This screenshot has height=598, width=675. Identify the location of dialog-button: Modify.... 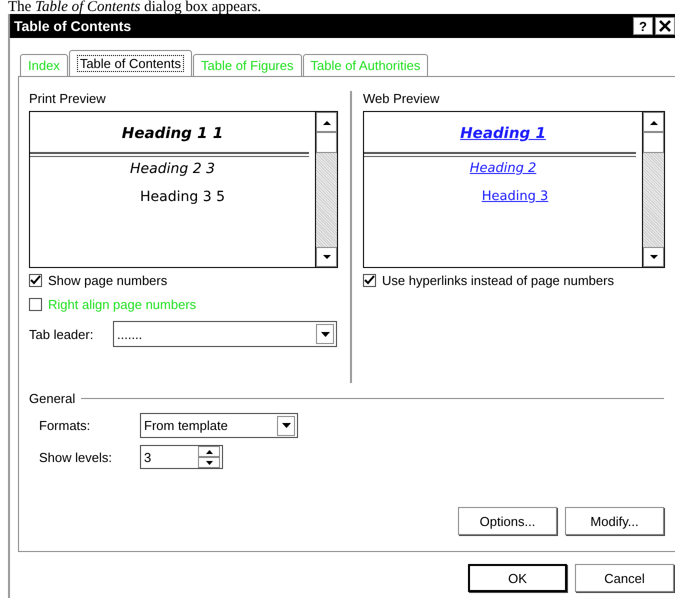
(614, 521).